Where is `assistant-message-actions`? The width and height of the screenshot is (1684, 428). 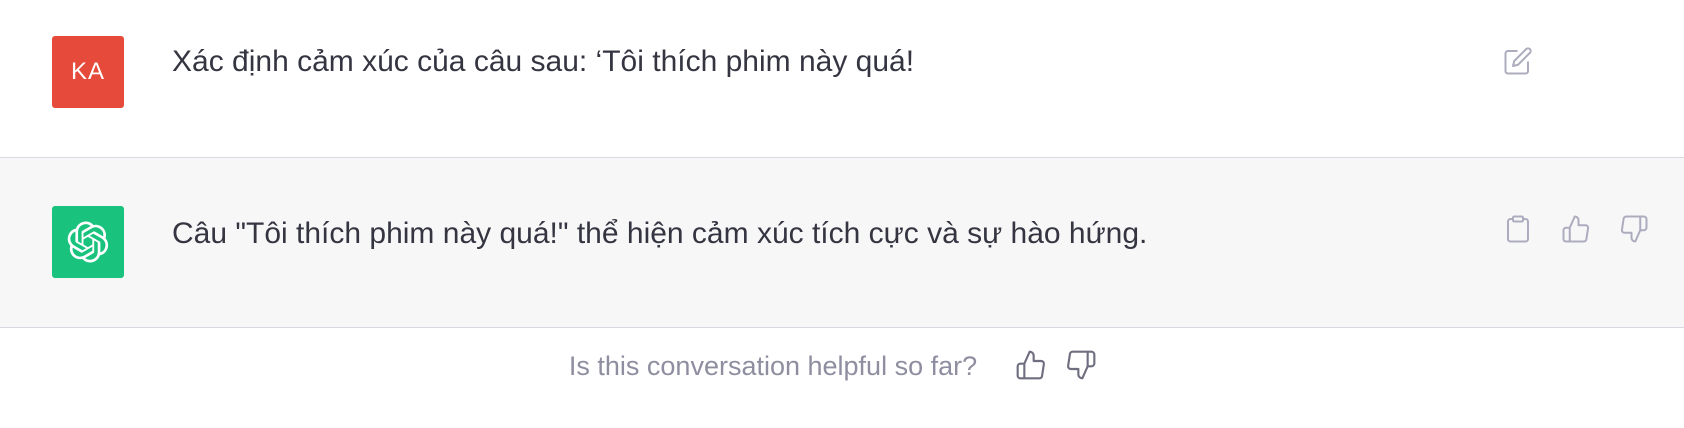
assistant-message-actions is located at coordinates (1576, 229).